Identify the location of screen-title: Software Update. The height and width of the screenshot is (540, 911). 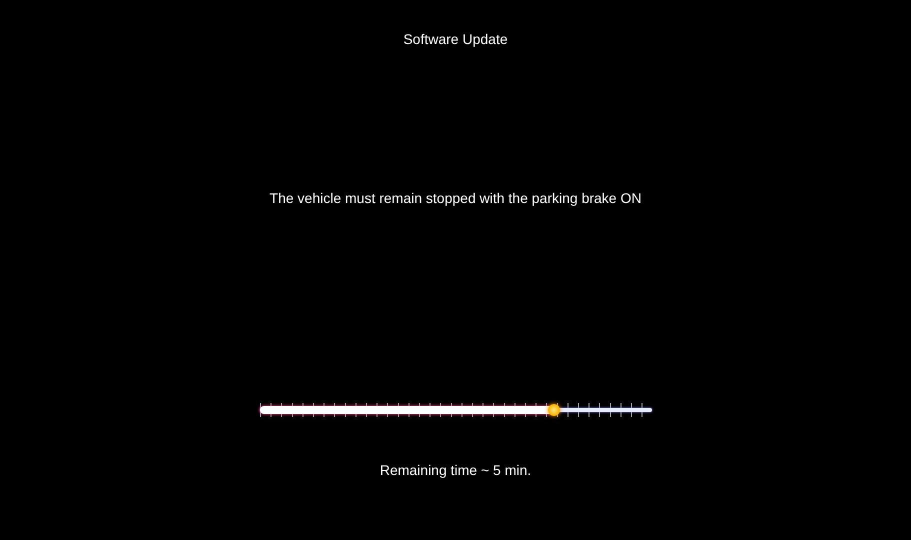
(455, 39).